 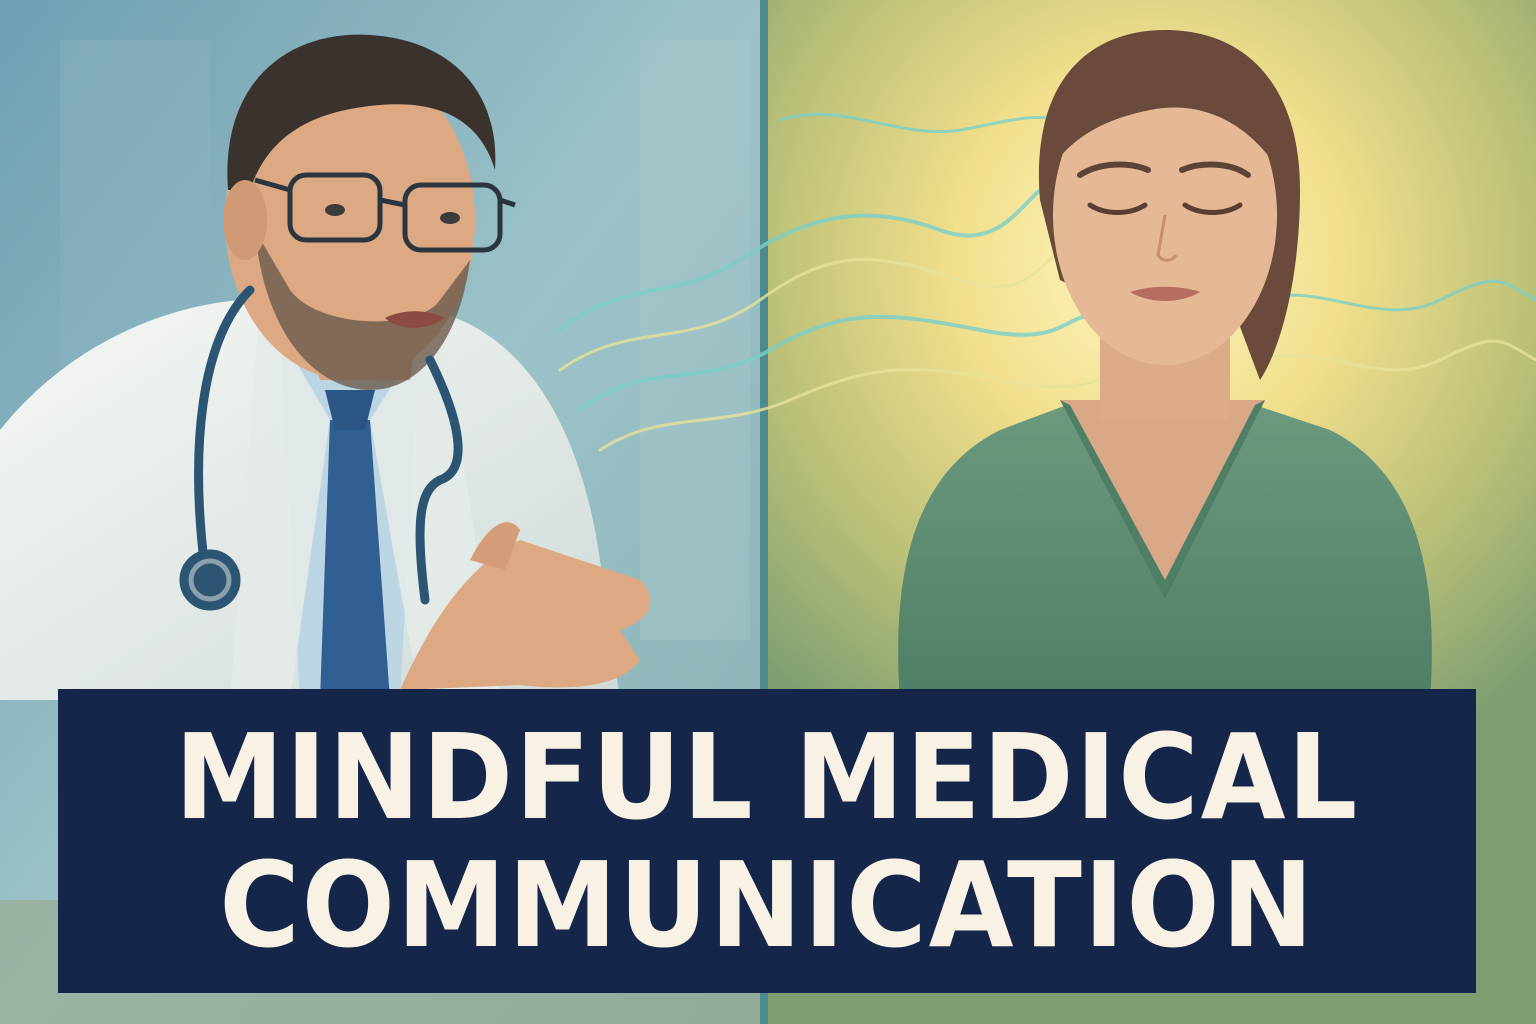 I want to click on title-line-1: MINDFUL MEDICAL, so click(x=767, y=777).